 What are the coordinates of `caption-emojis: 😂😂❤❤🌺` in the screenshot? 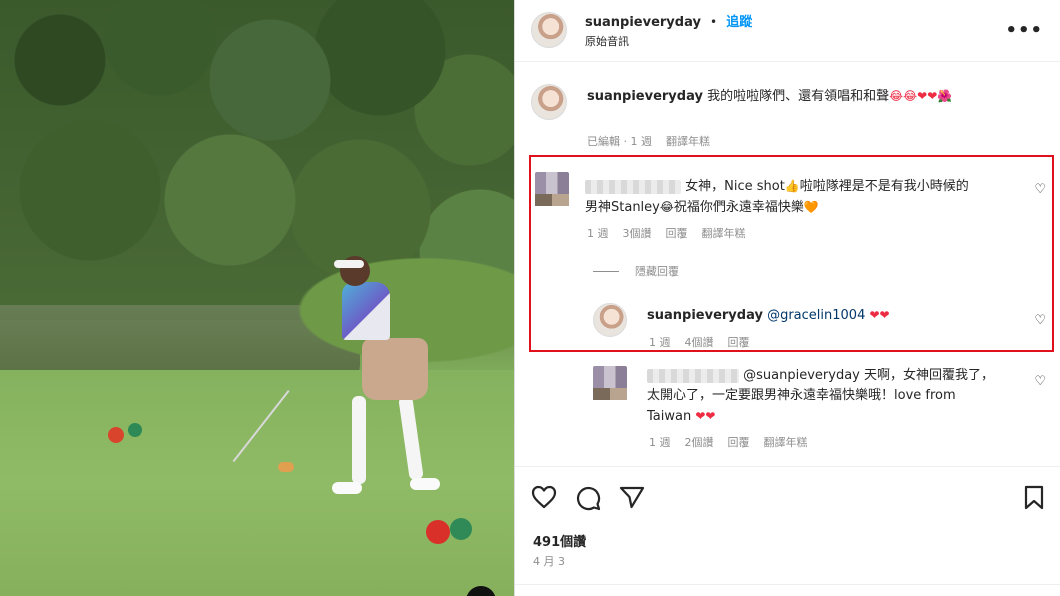 It's located at (921, 96).